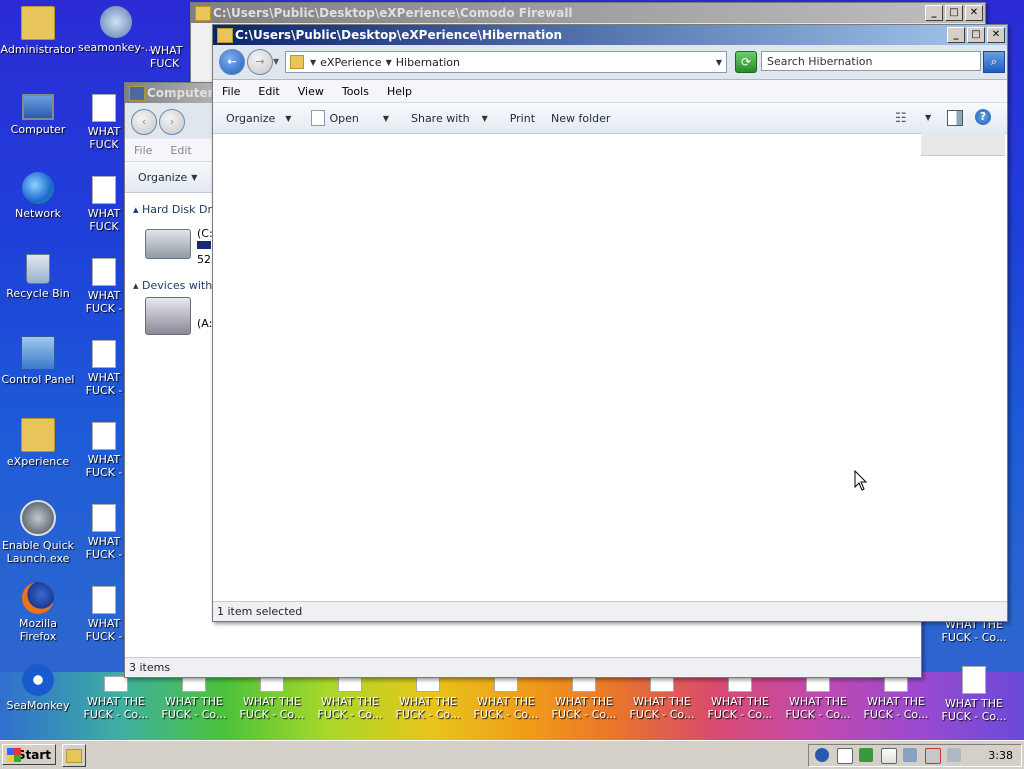 The image size is (1024, 769). I want to click on menu-view: View, so click(311, 91).